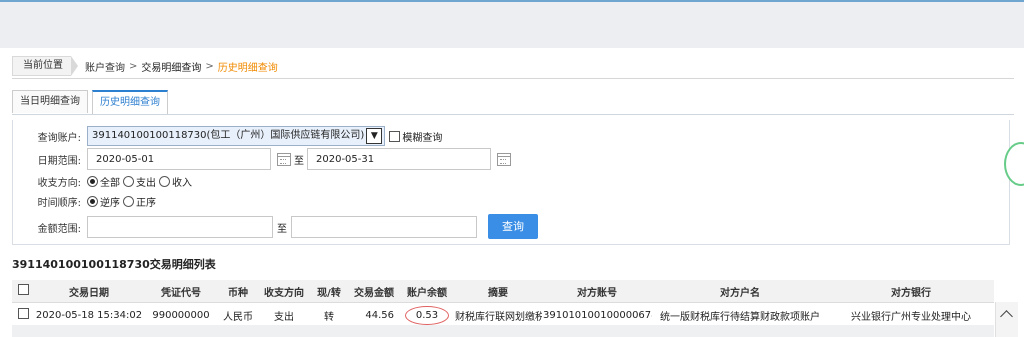  I want to click on cell-counter-bank: 兴业银行广州专业处理中心, so click(911, 315).